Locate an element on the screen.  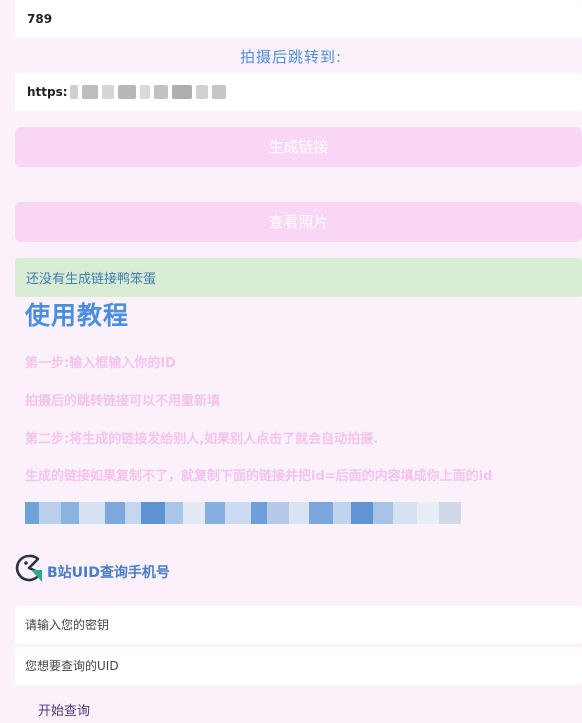
uid-query-header: B站UID查询手机号 is located at coordinates (91, 568).